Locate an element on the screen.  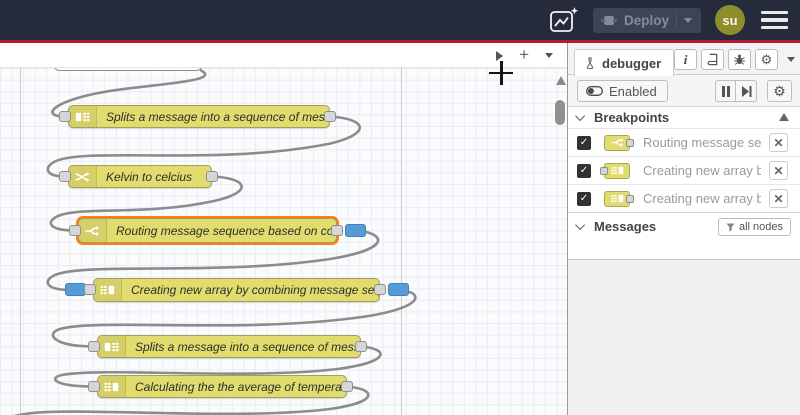
bug-icon is located at coordinates (739, 59).